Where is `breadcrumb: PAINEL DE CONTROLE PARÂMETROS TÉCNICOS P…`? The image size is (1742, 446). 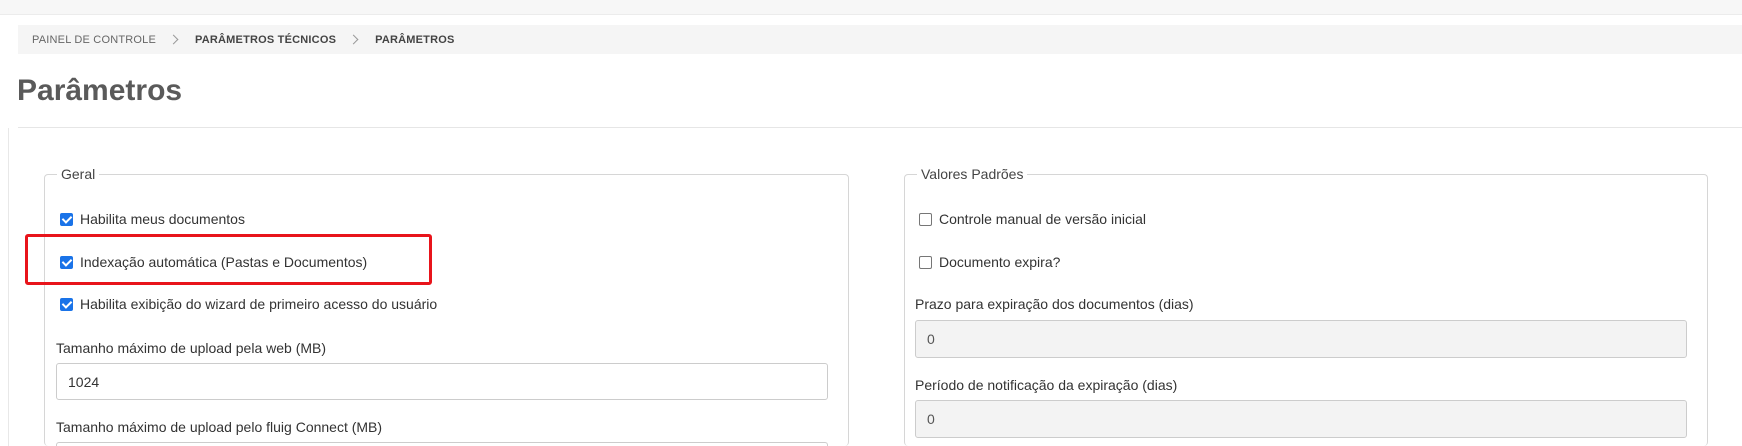
breadcrumb: PAINEL DE CONTROLE PARÂMETROS TÉCNICOS P… is located at coordinates (880, 39).